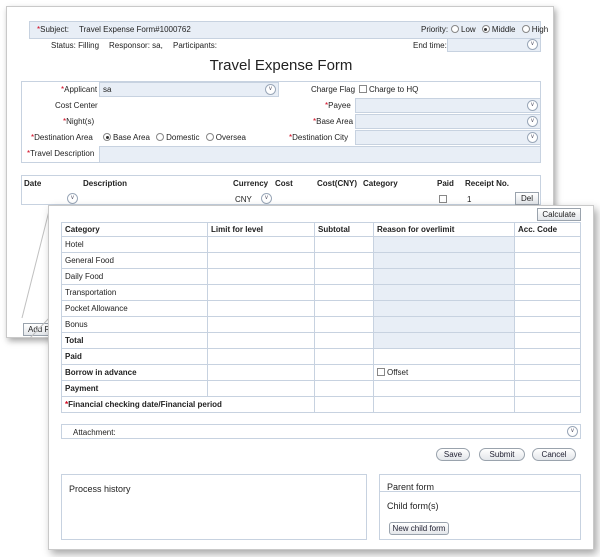  What do you see at coordinates (134, 372) in the screenshot?
I see `row-label-borrow: Borrow in advance` at bounding box center [134, 372].